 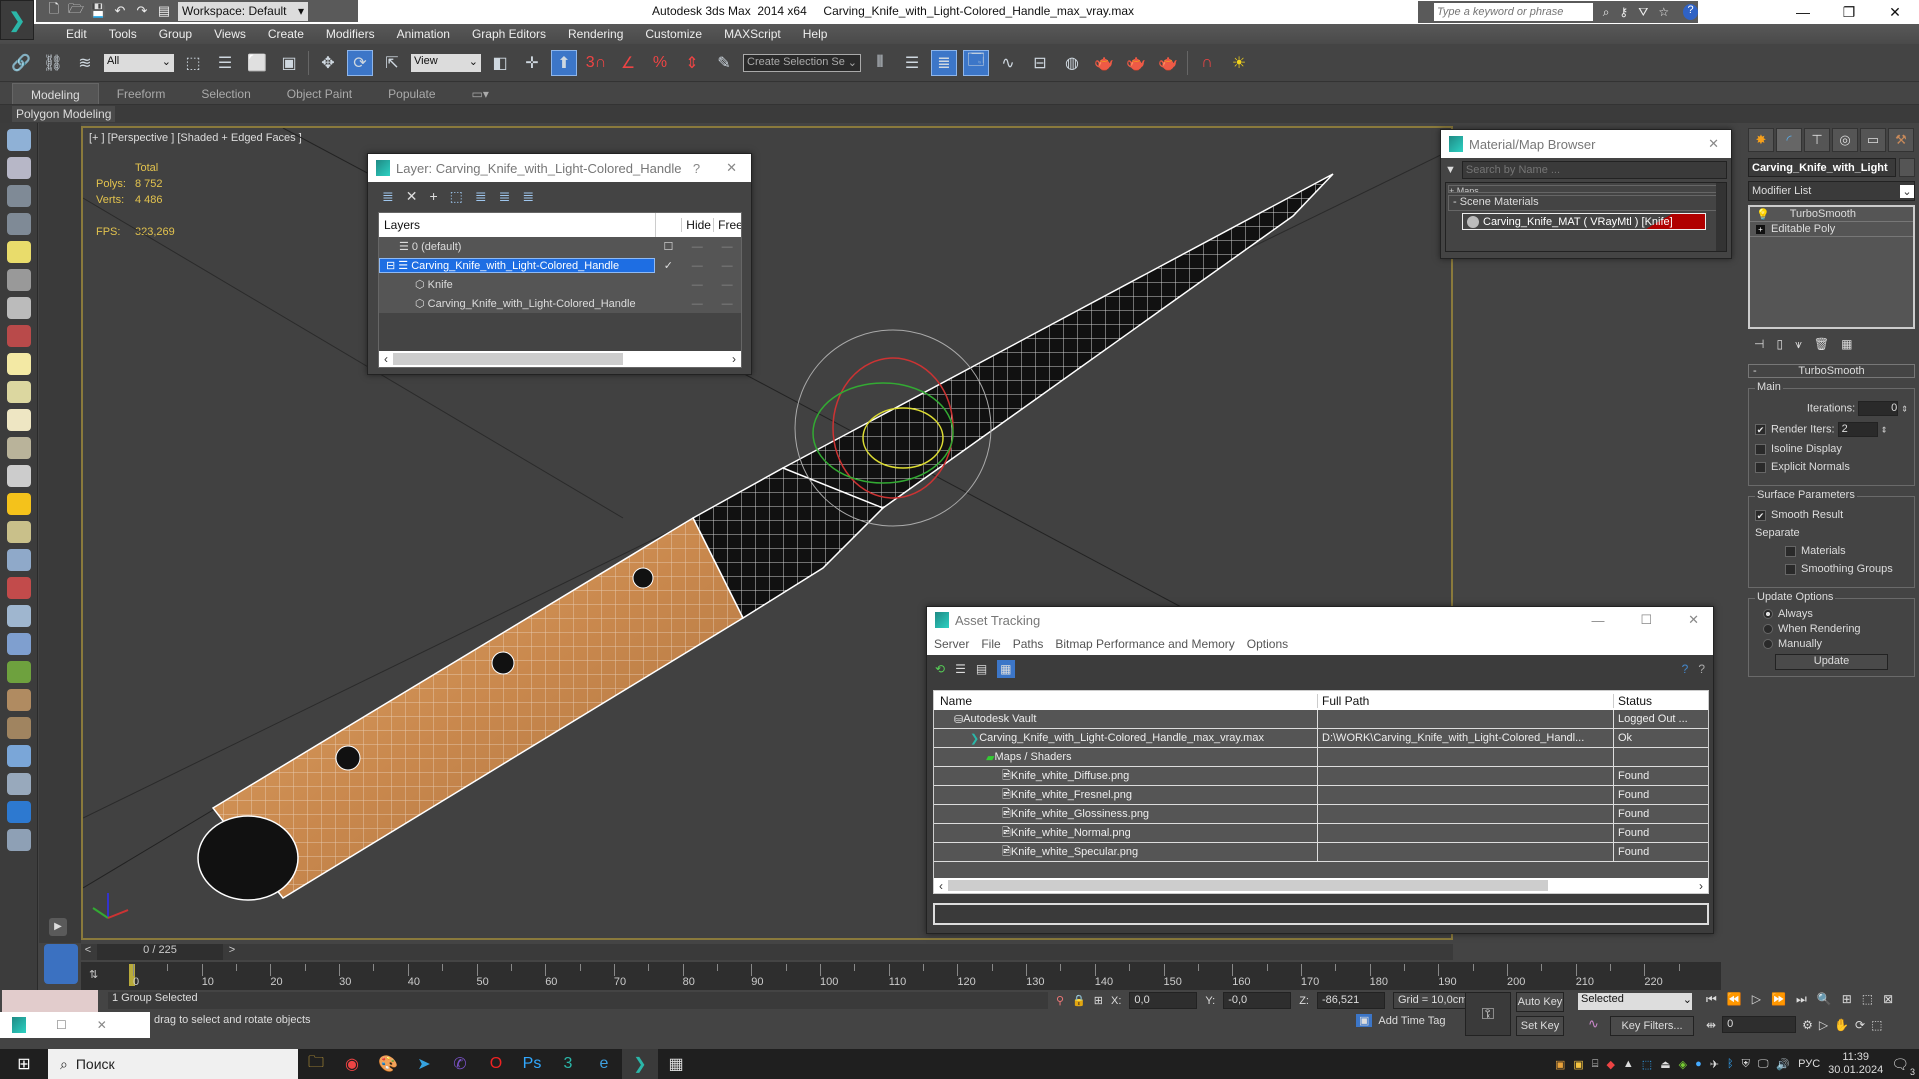 I want to click on keyboard-shortcut-override-icon: ⬆, so click(x=564, y=62).